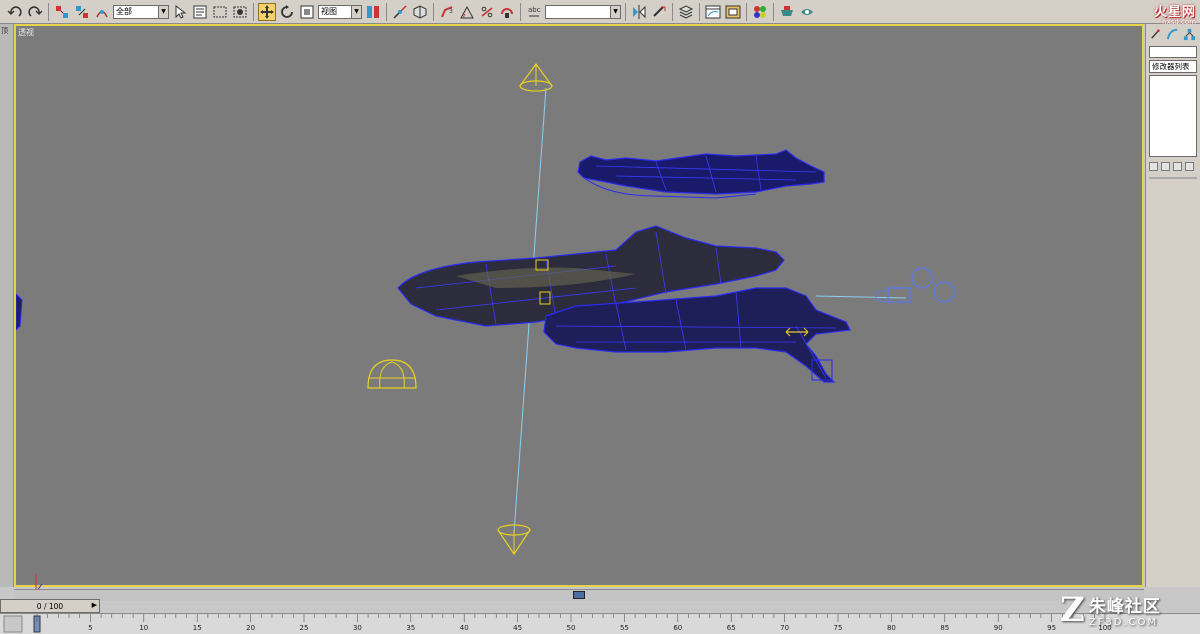 This screenshot has height=634, width=1200. I want to click on track-bar-menu-icon, so click(13, 624).